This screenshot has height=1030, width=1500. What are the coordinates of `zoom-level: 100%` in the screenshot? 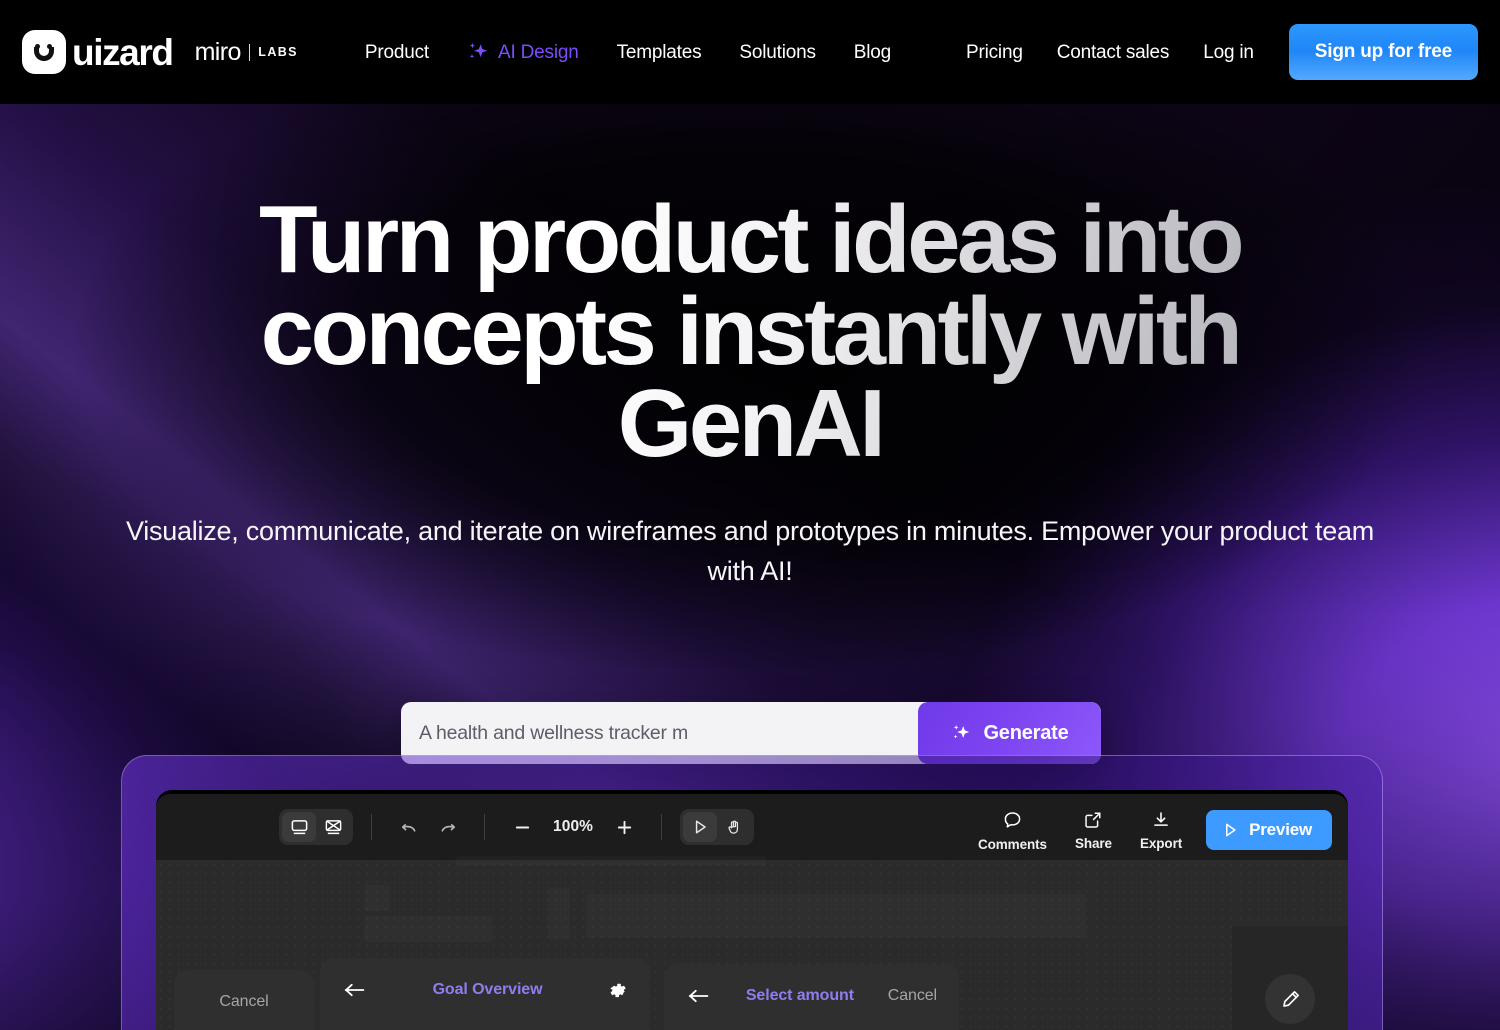 It's located at (573, 827).